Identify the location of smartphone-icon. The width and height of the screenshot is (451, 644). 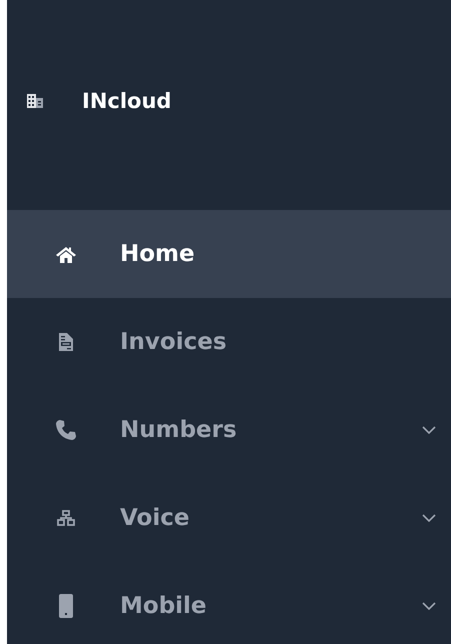
(66, 606).